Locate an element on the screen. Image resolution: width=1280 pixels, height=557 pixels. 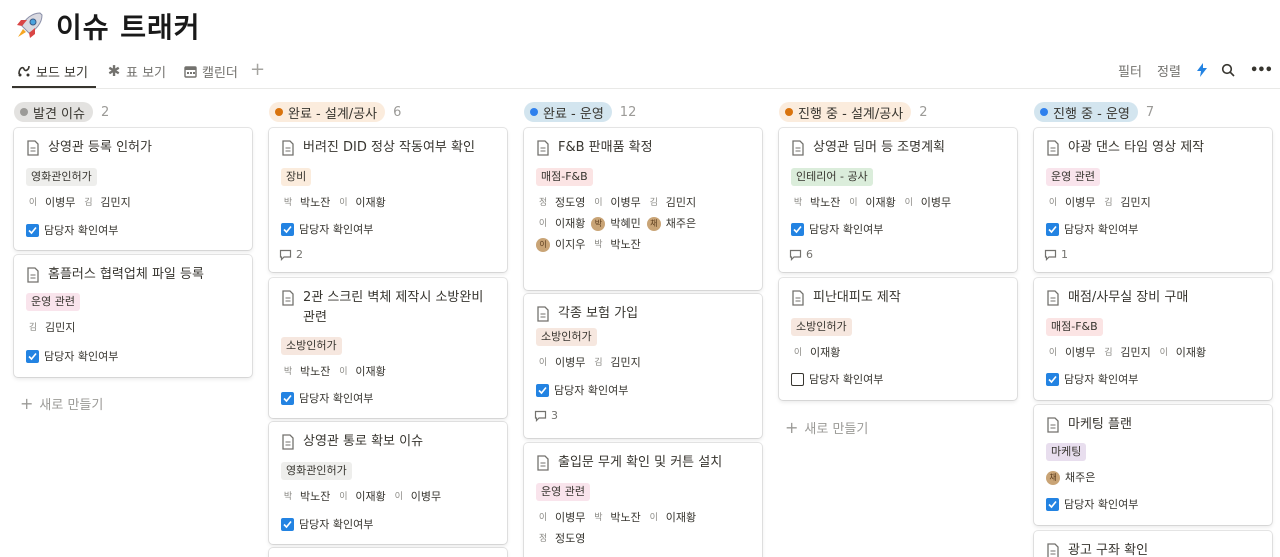
board-card: 홈플러스 협력업체 파일 등록 운영 관련 김 김민지 담당자 확인여부 is located at coordinates (133, 316).